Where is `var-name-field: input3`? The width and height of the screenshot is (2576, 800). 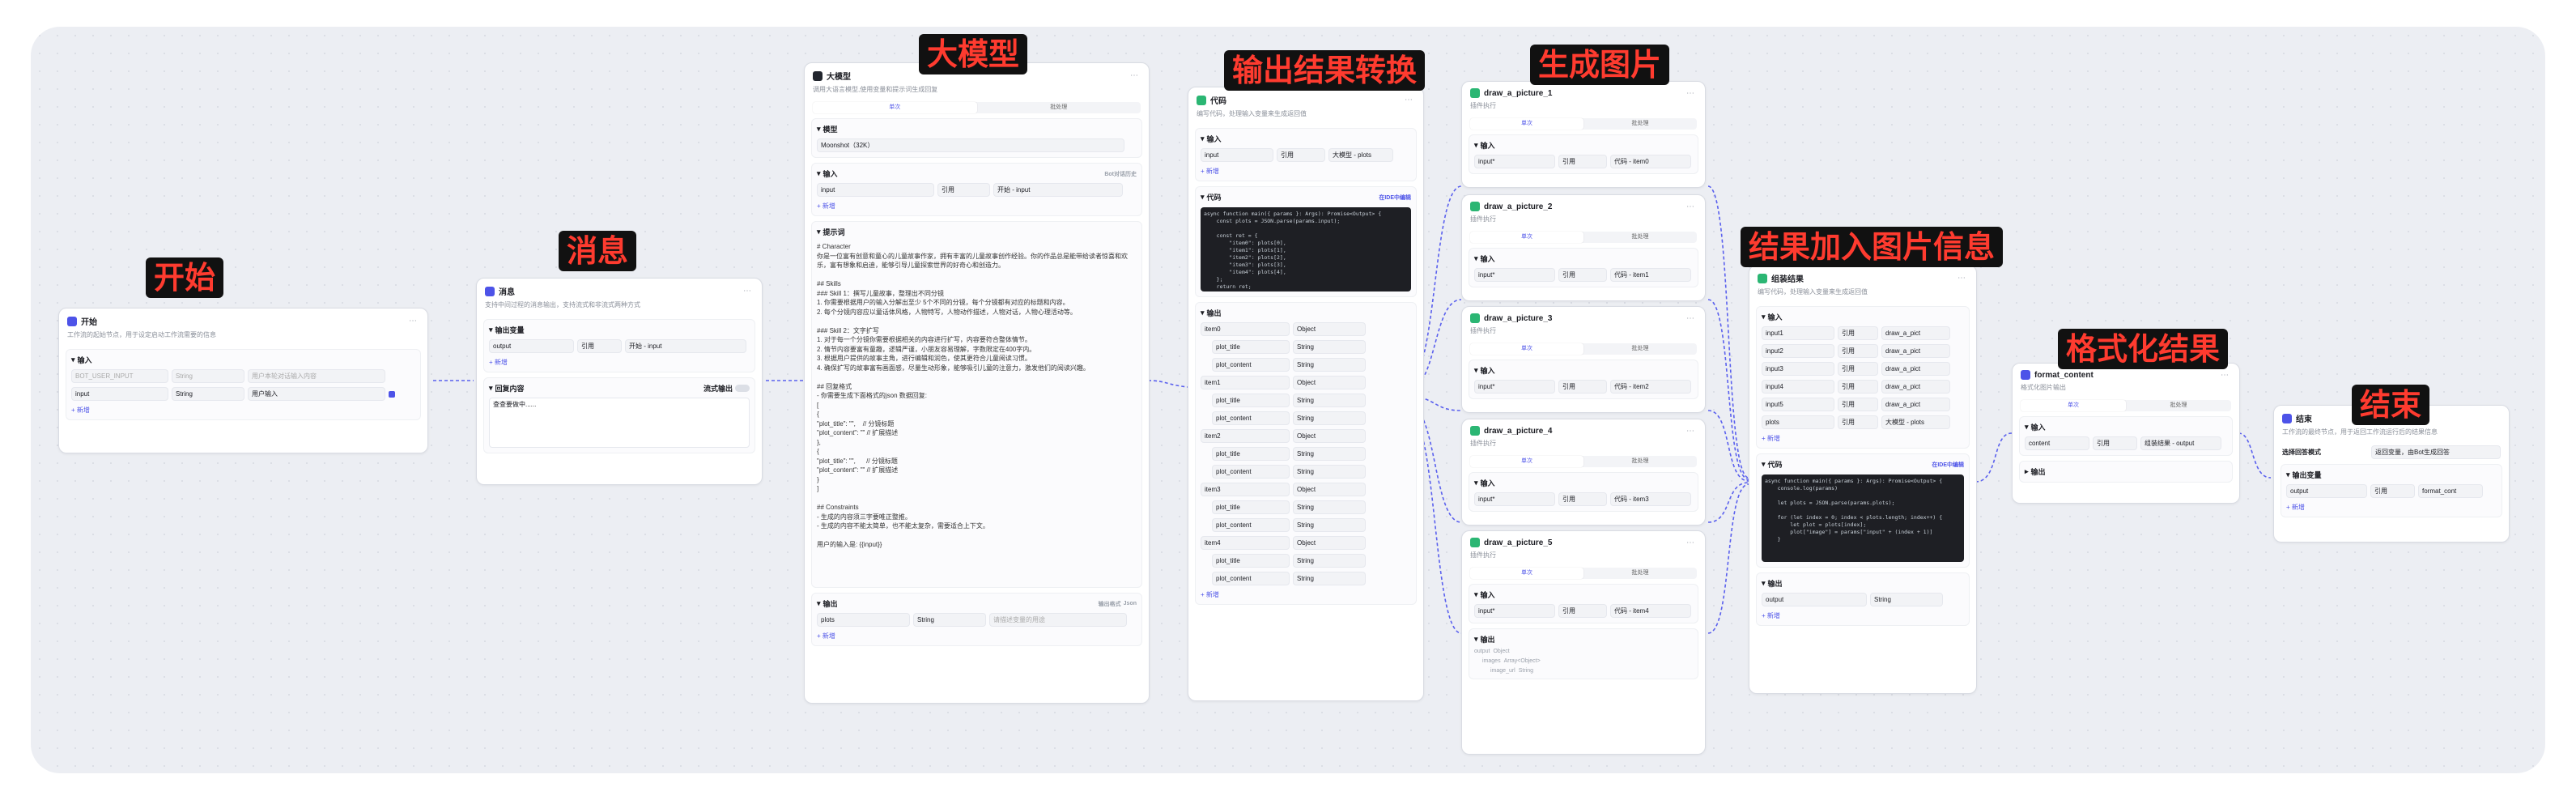 var-name-field: input3 is located at coordinates (1798, 369).